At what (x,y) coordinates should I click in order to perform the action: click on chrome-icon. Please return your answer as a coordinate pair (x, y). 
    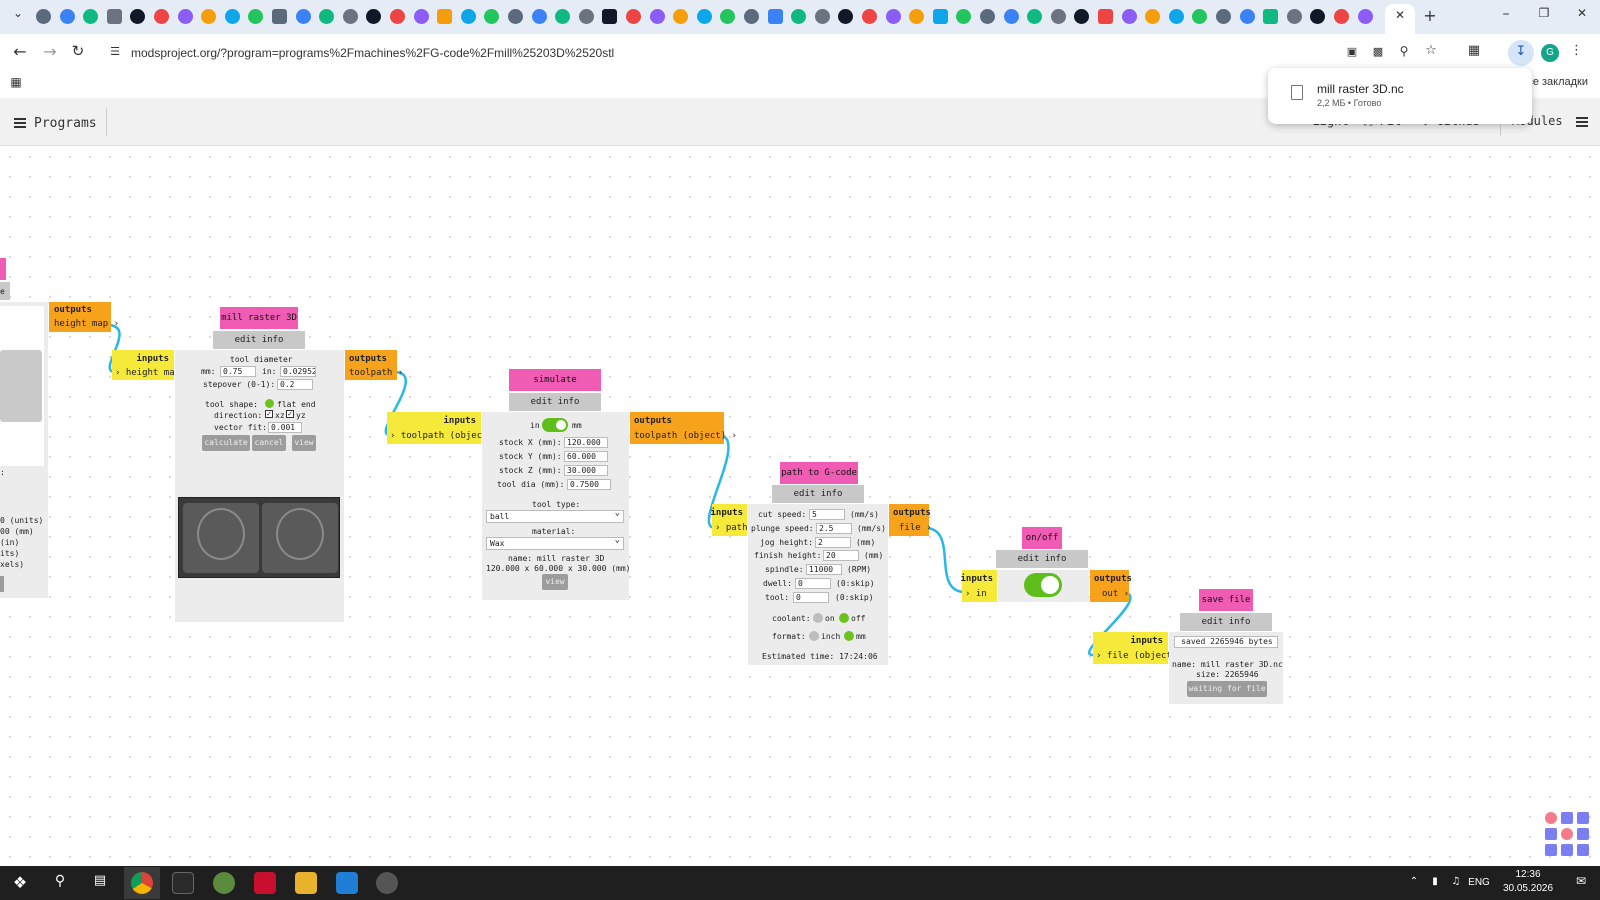
    Looking at the image, I should click on (142, 883).